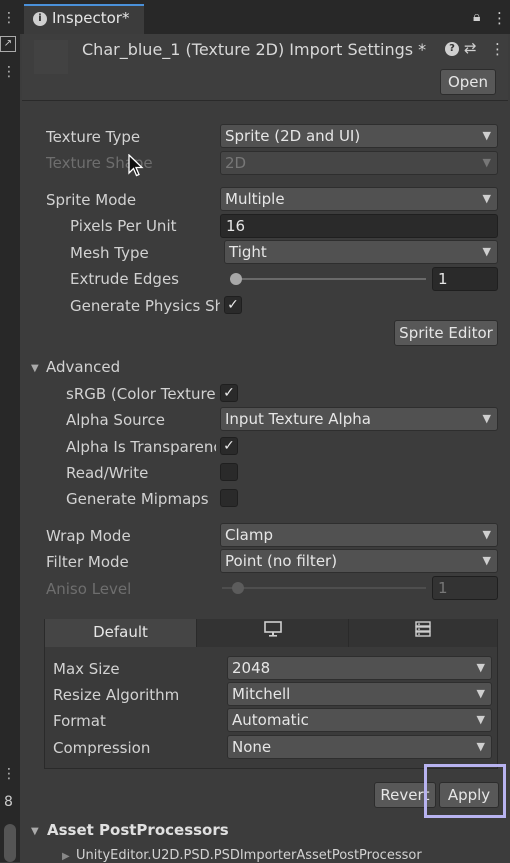 This screenshot has height=863, width=510. I want to click on left-scrollbar, so click(10, 843).